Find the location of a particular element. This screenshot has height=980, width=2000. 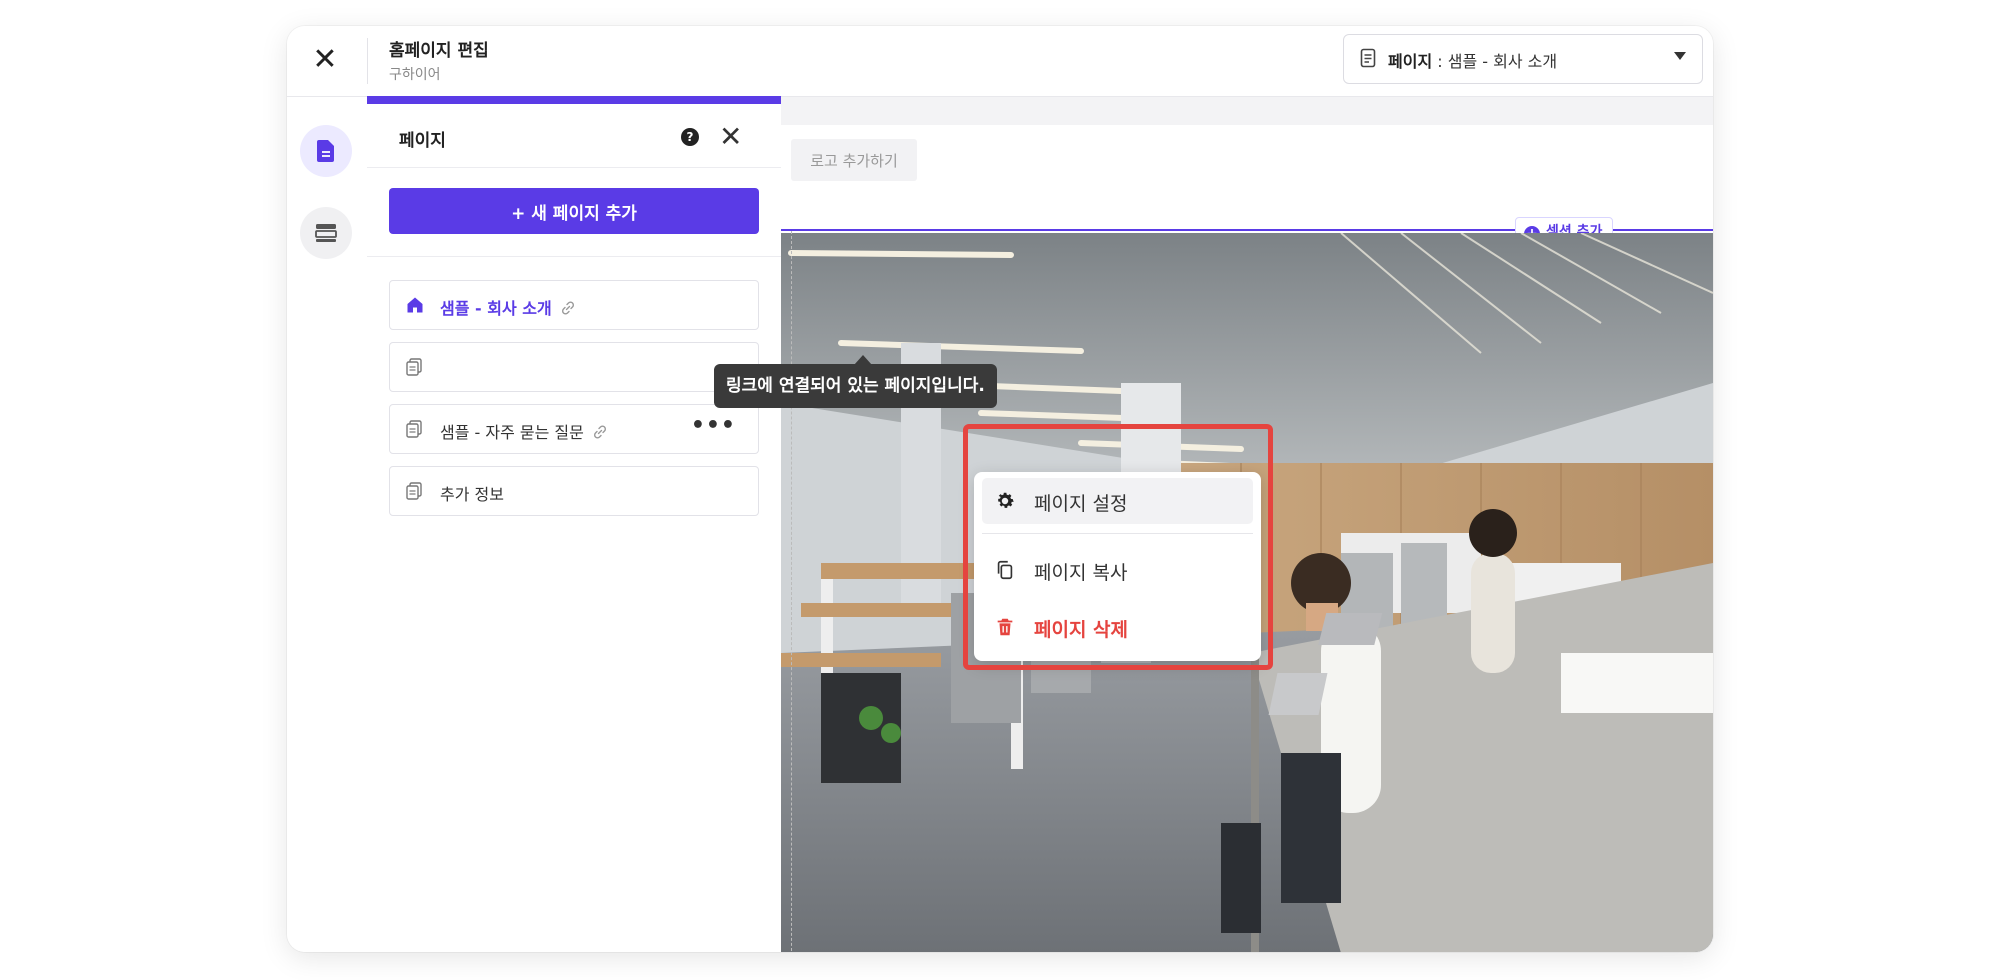

page-selector-value: : 샘플 - 회사 소개 is located at coordinates (1495, 61).